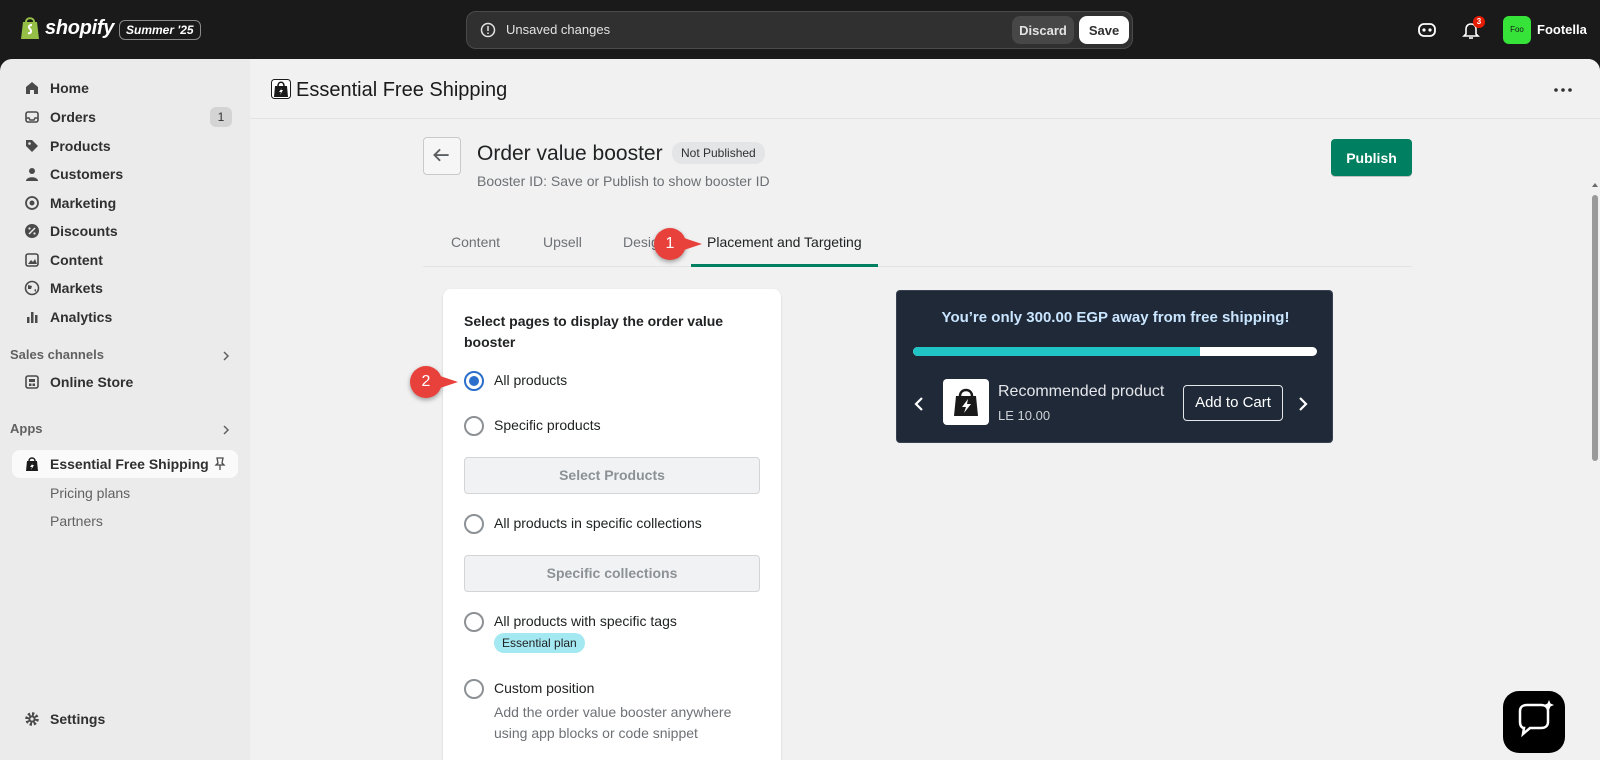  I want to click on sidebar-item-label: Home, so click(69, 88).